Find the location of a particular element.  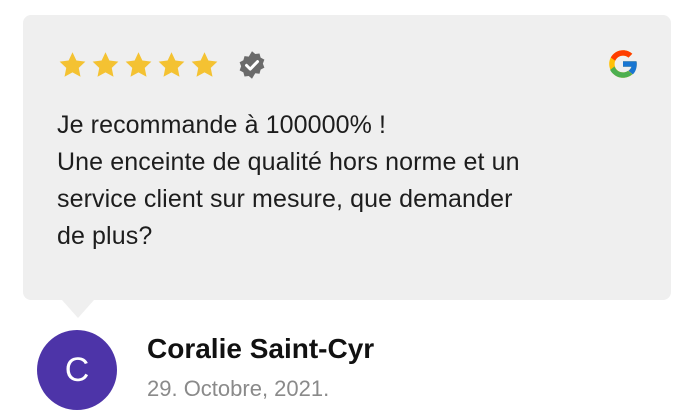

verified-badge-icon is located at coordinates (252, 65).